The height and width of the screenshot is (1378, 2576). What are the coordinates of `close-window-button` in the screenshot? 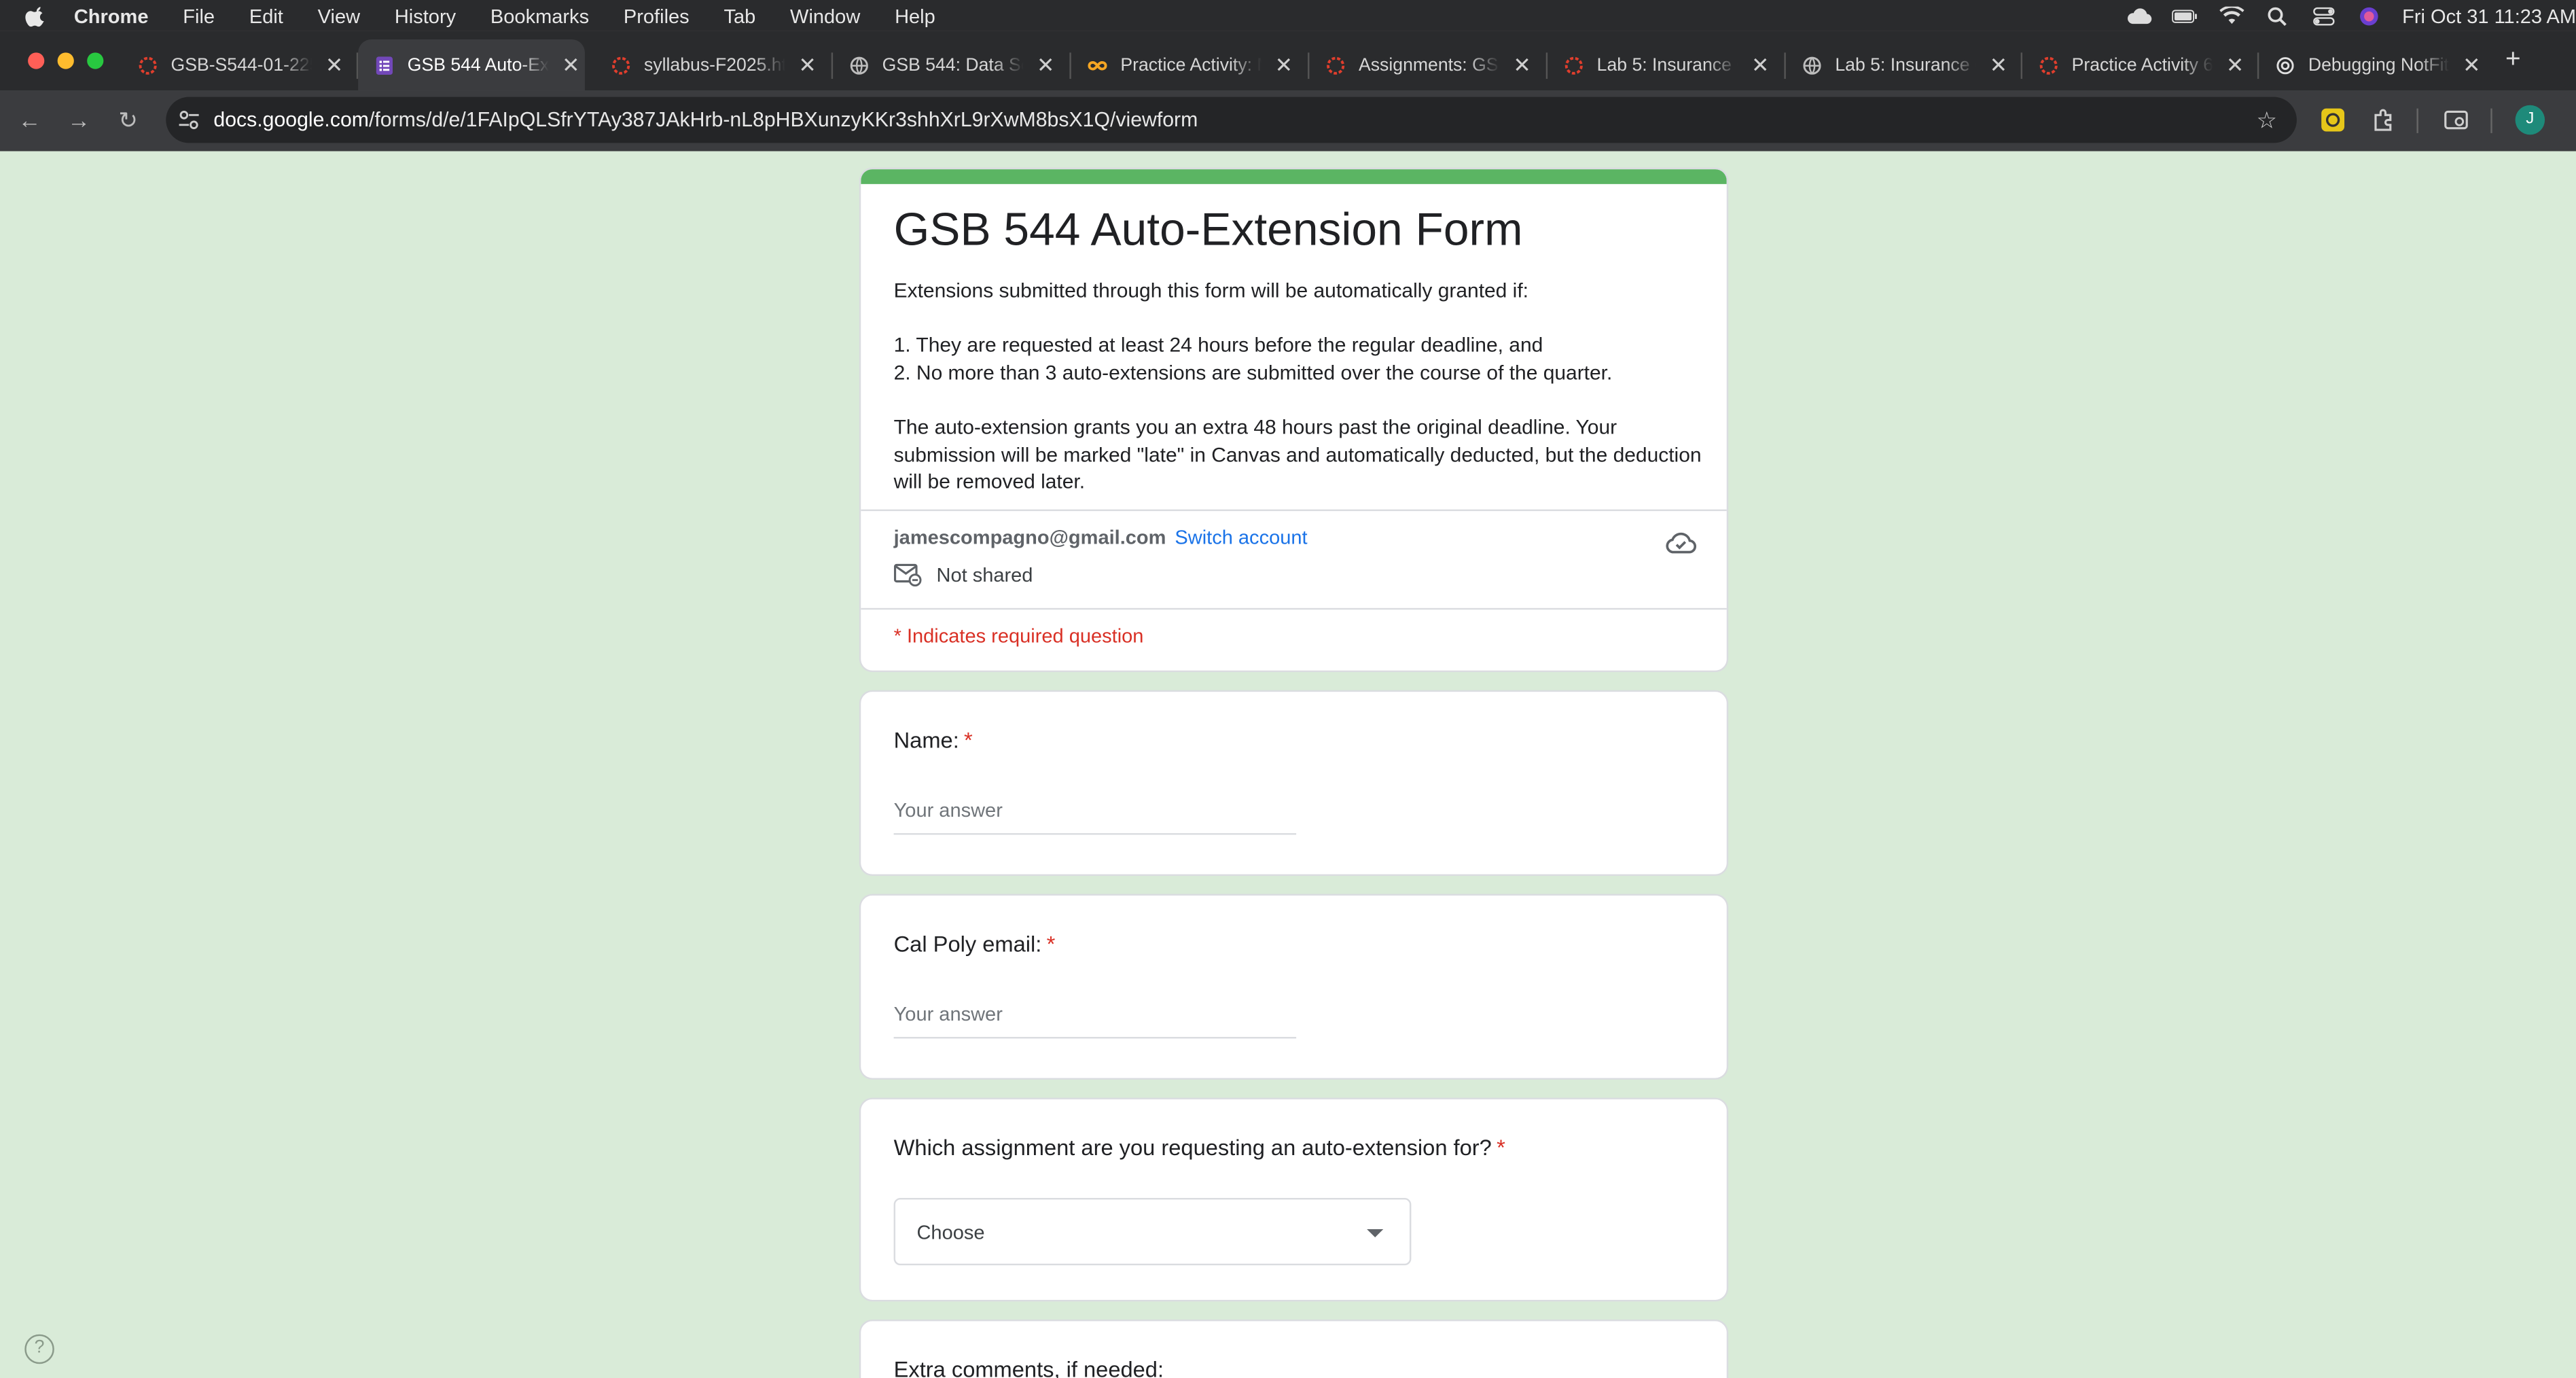 It's located at (36, 60).